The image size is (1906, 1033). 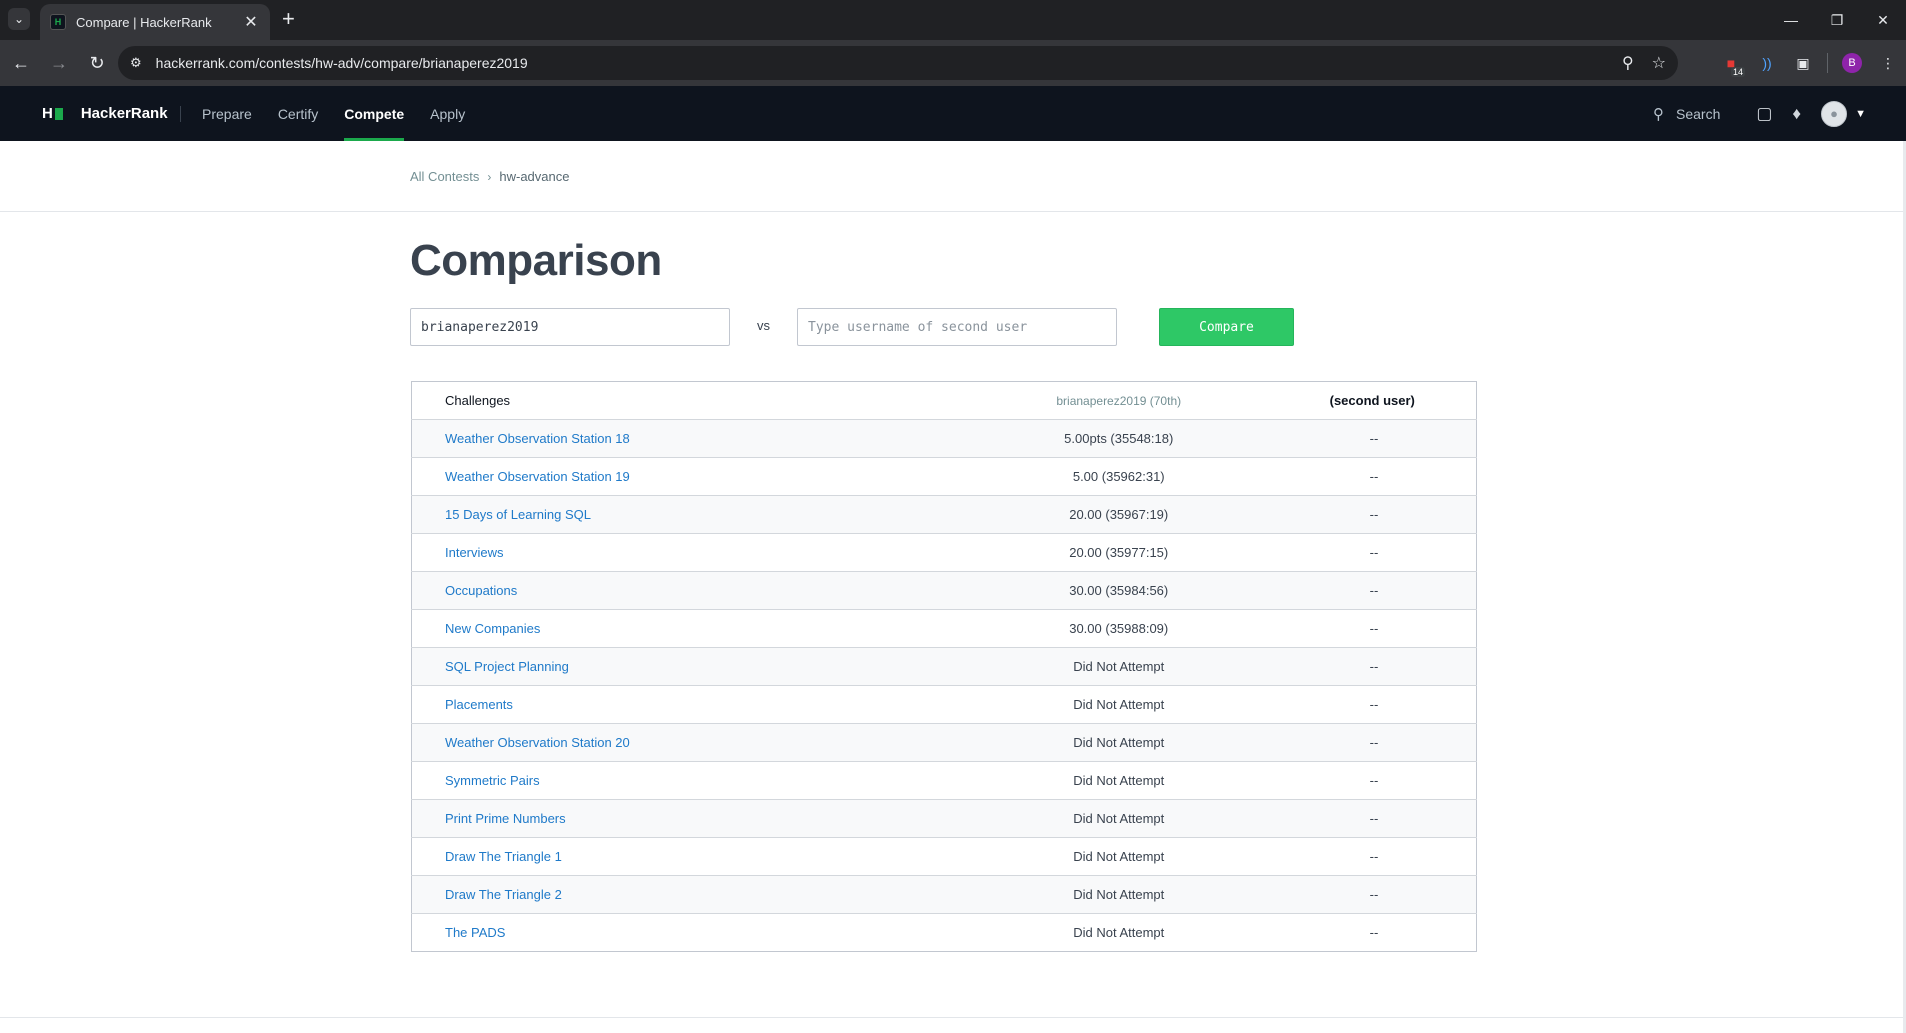 I want to click on table-row: New Companies 30.00 (35988:09) --, so click(x=944, y=628).